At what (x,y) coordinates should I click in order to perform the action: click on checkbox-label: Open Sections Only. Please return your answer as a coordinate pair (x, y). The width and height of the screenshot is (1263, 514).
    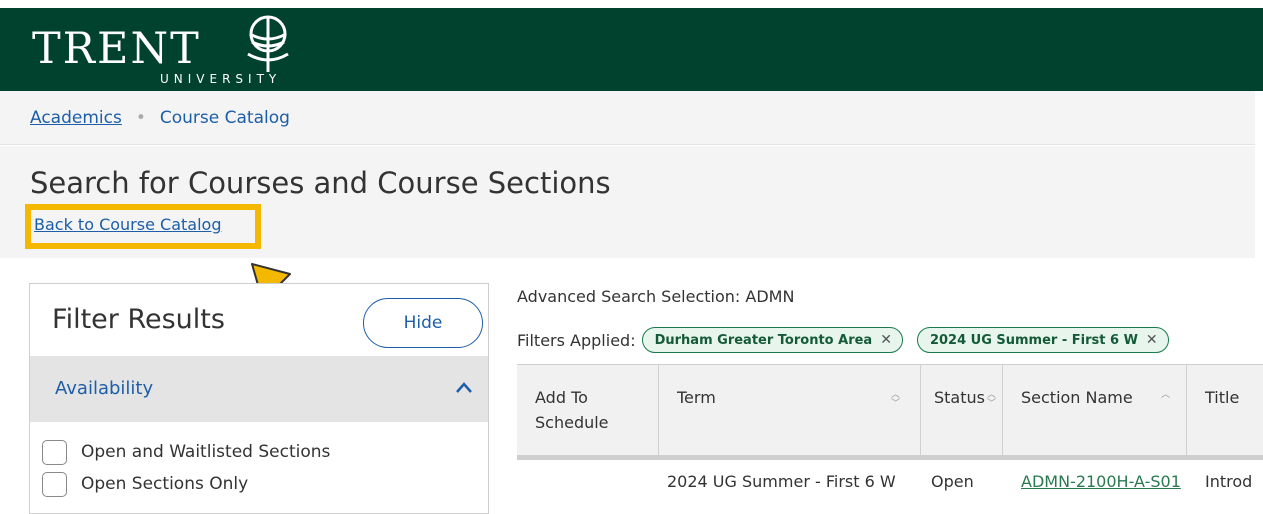
    Looking at the image, I should click on (165, 484).